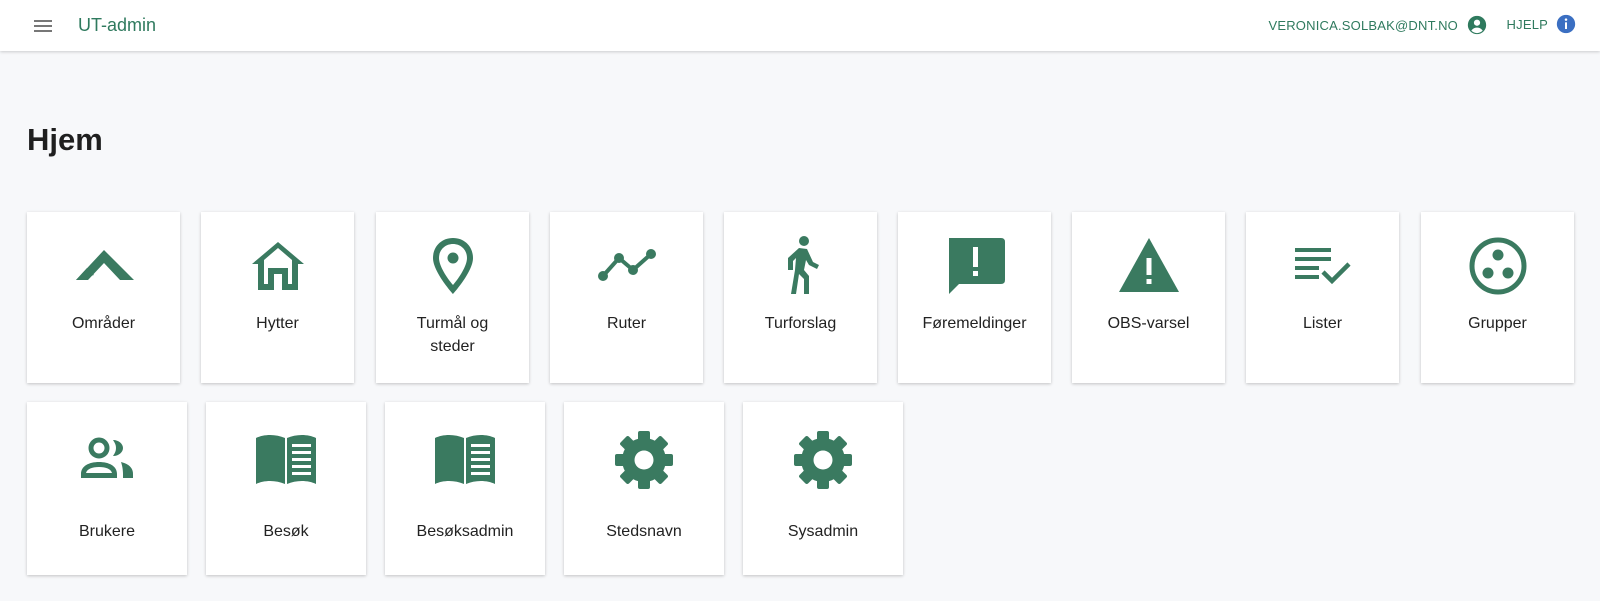 This screenshot has width=1600, height=601. What do you see at coordinates (626, 265) in the screenshot?
I see `route-icon` at bounding box center [626, 265].